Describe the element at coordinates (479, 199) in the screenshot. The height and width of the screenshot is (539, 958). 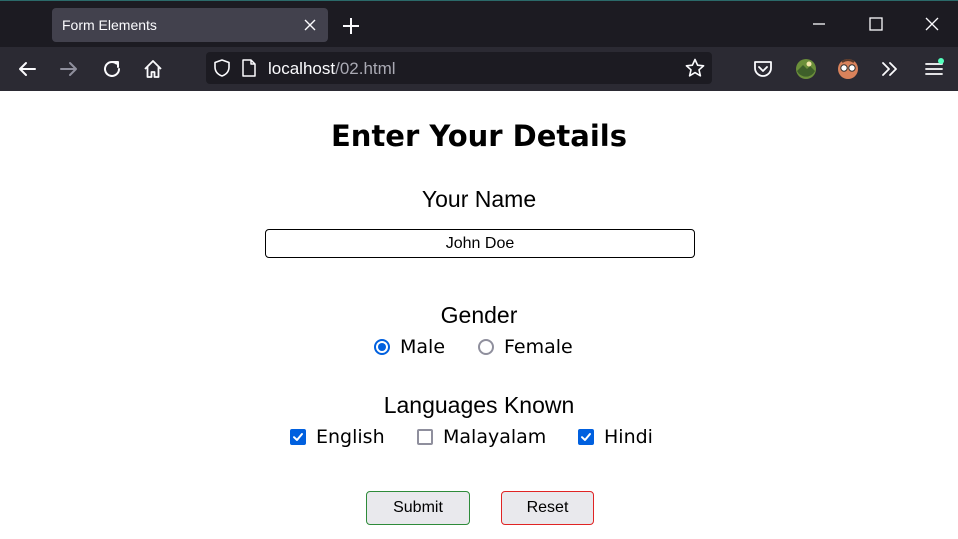
I see `name-label: Your Name` at that location.